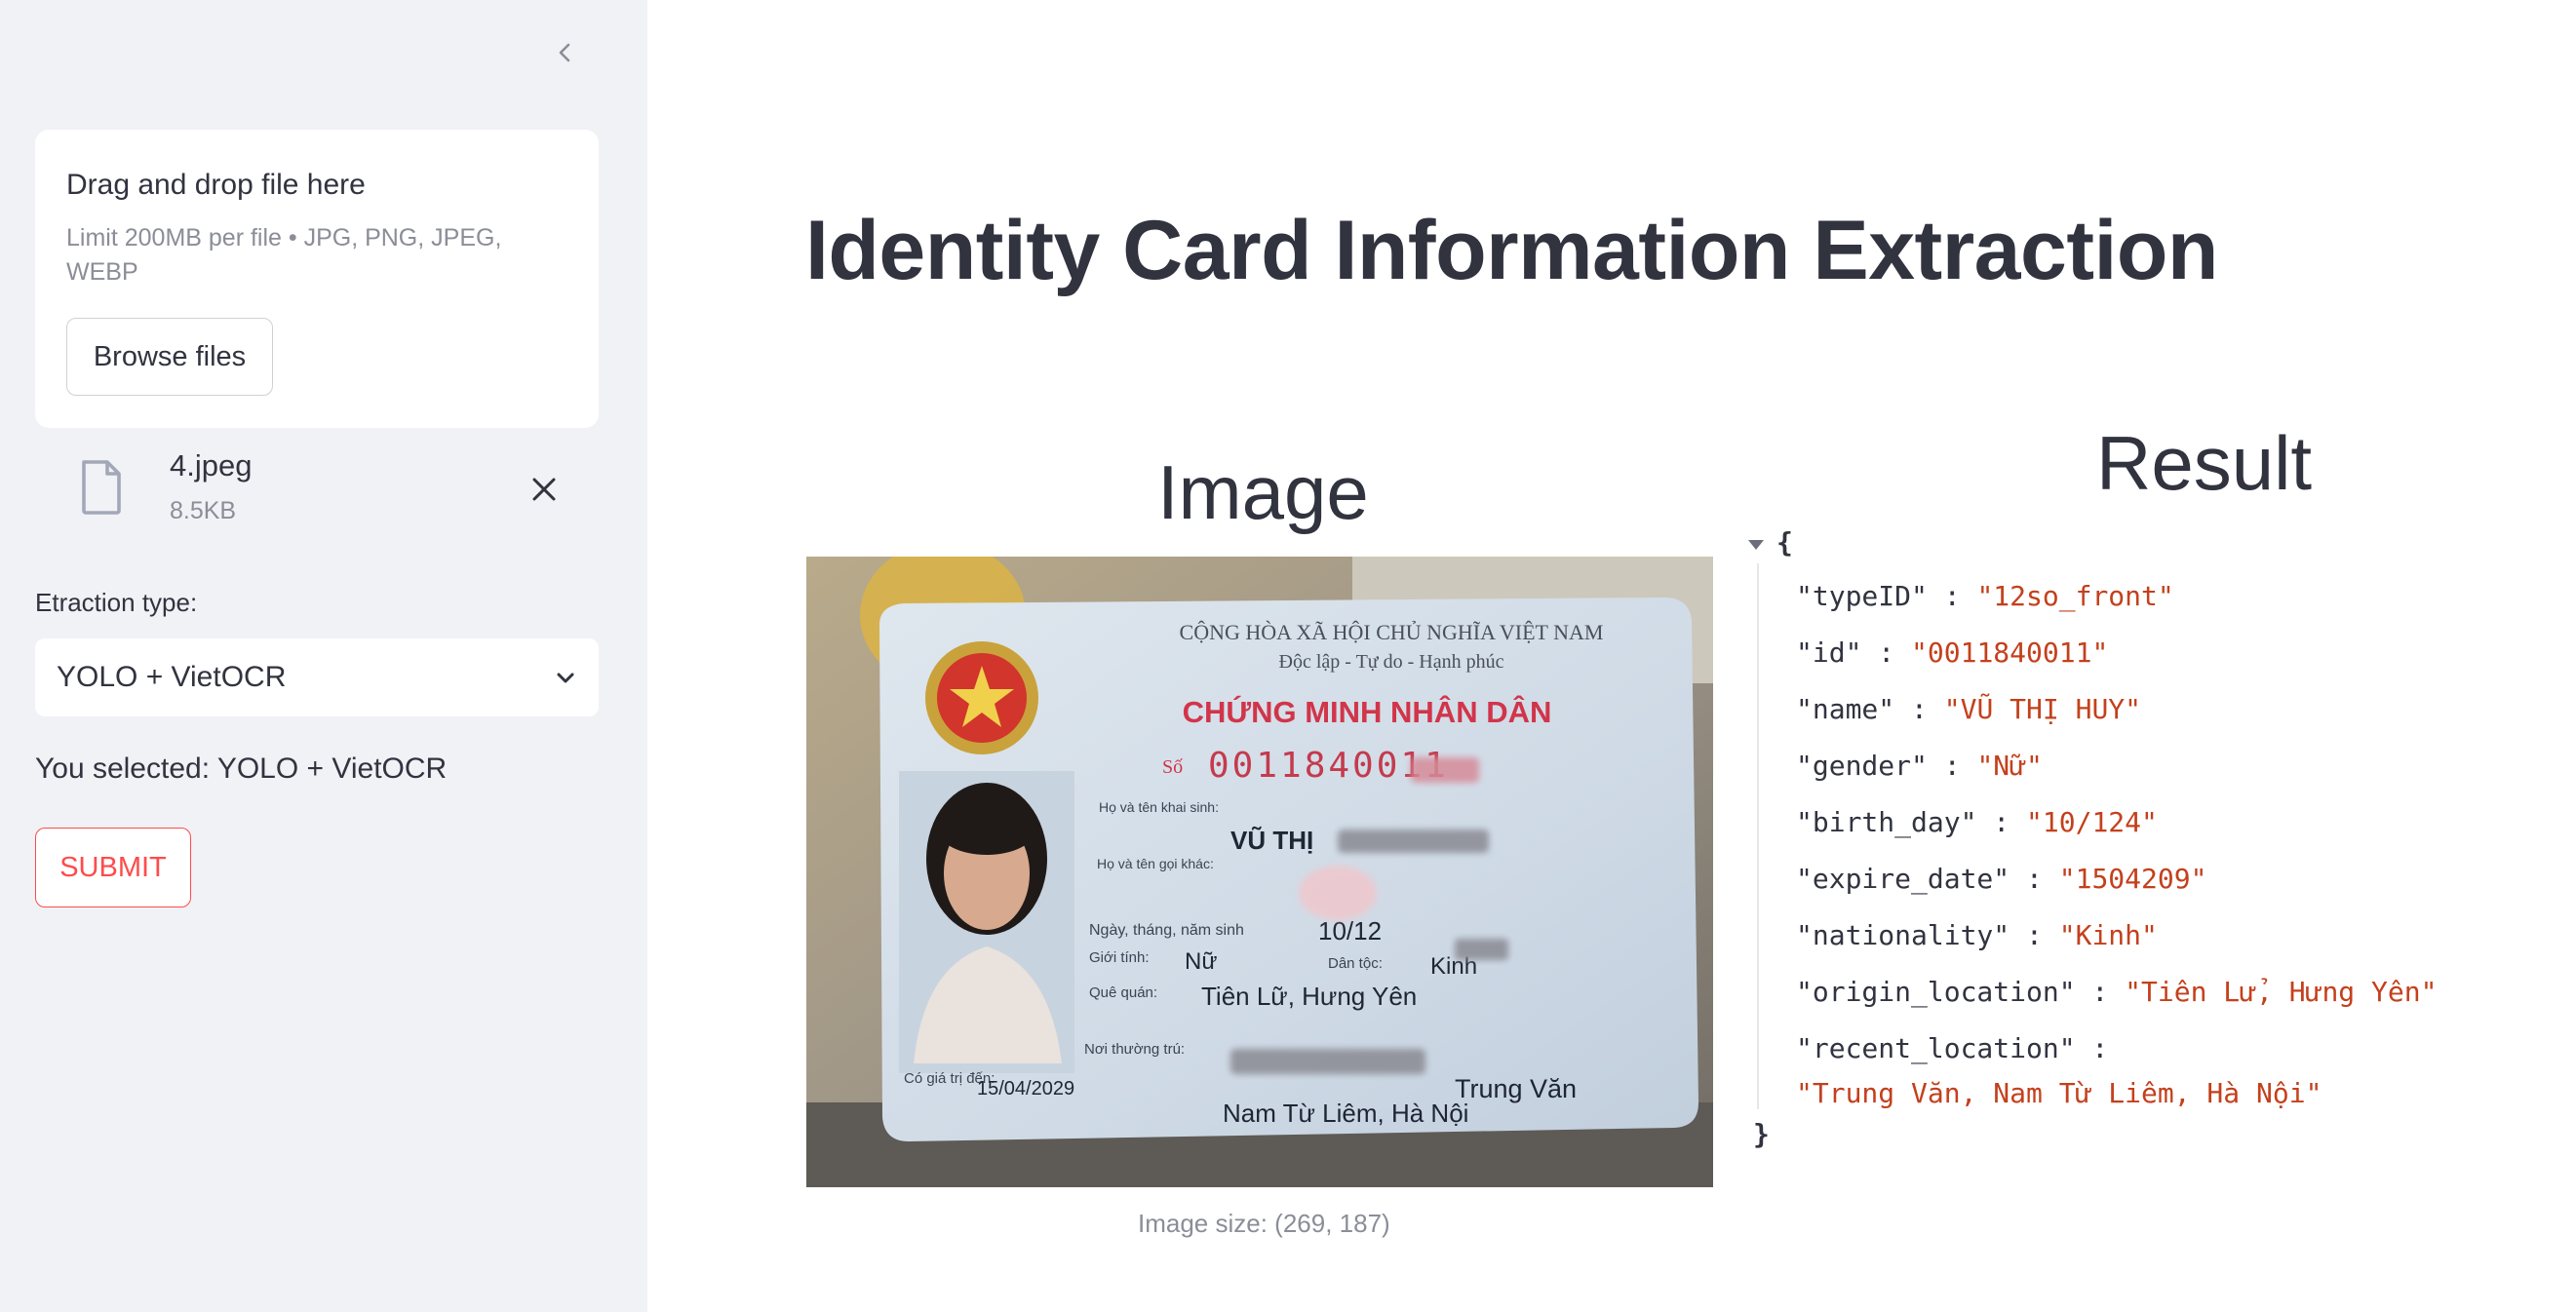  What do you see at coordinates (1936, 1048) in the screenshot?
I see `json-key: "recent_location"` at bounding box center [1936, 1048].